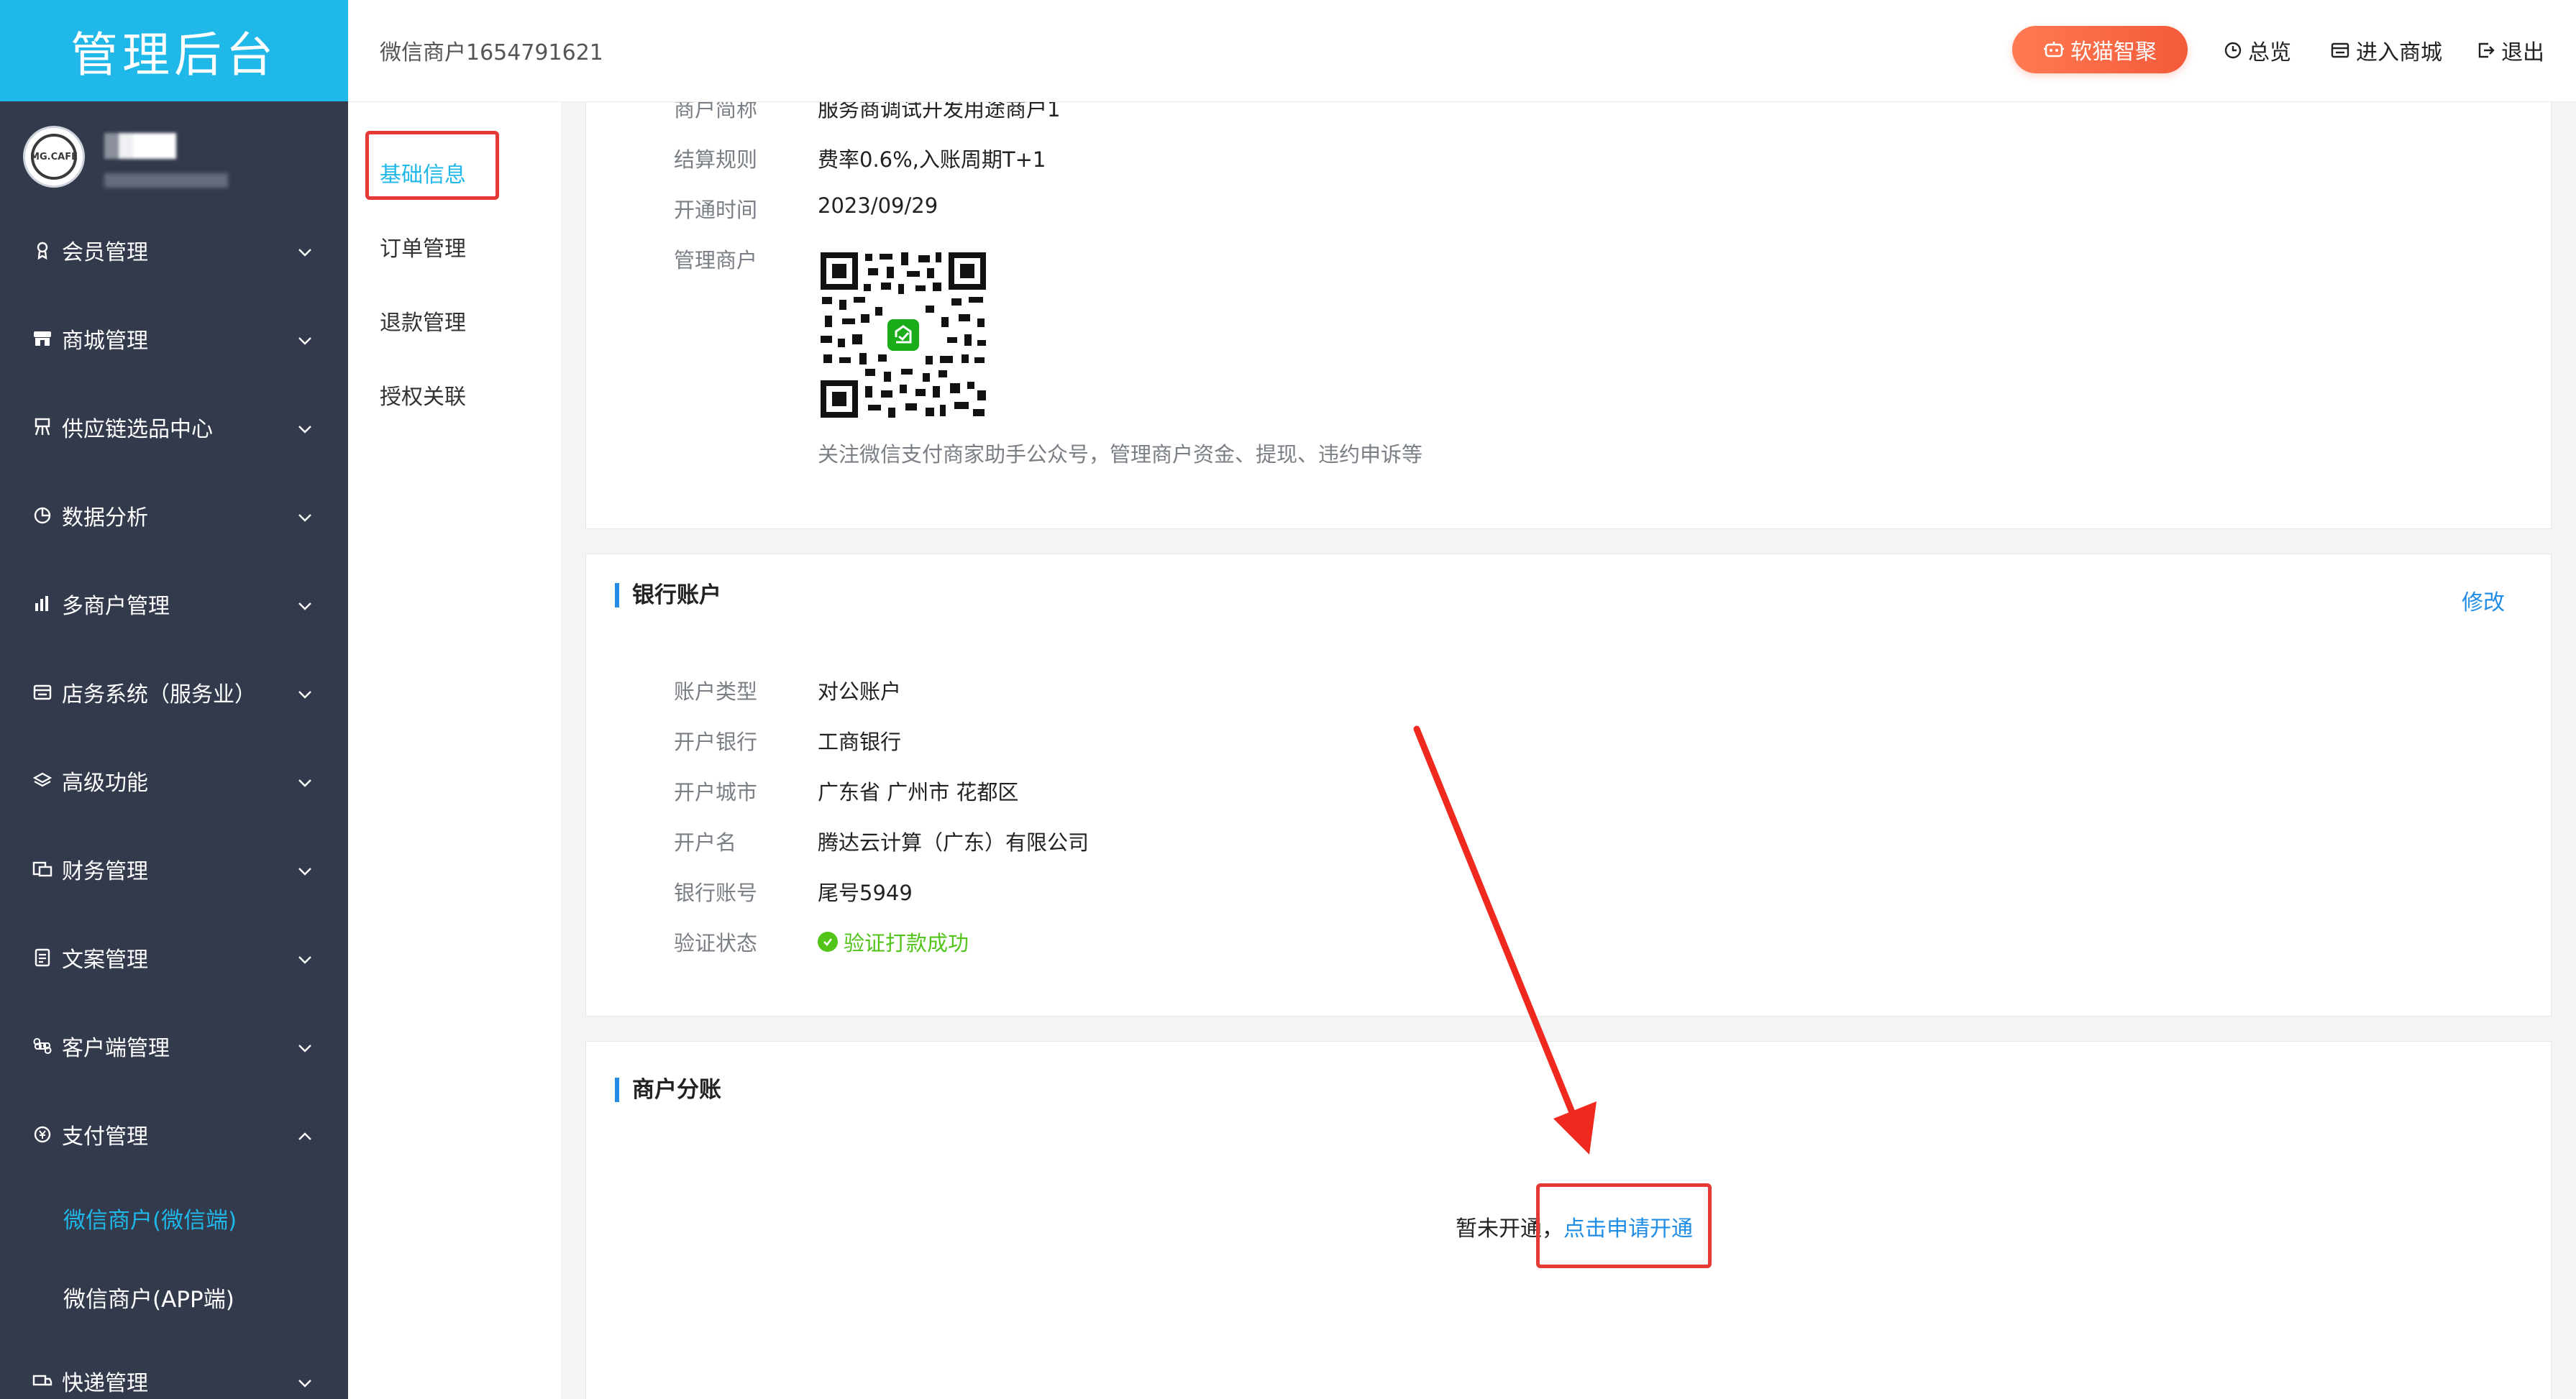 The image size is (2576, 1399). I want to click on secondary-nav: 基础信息 订单管理 退款管理 授权关联, so click(455, 751).